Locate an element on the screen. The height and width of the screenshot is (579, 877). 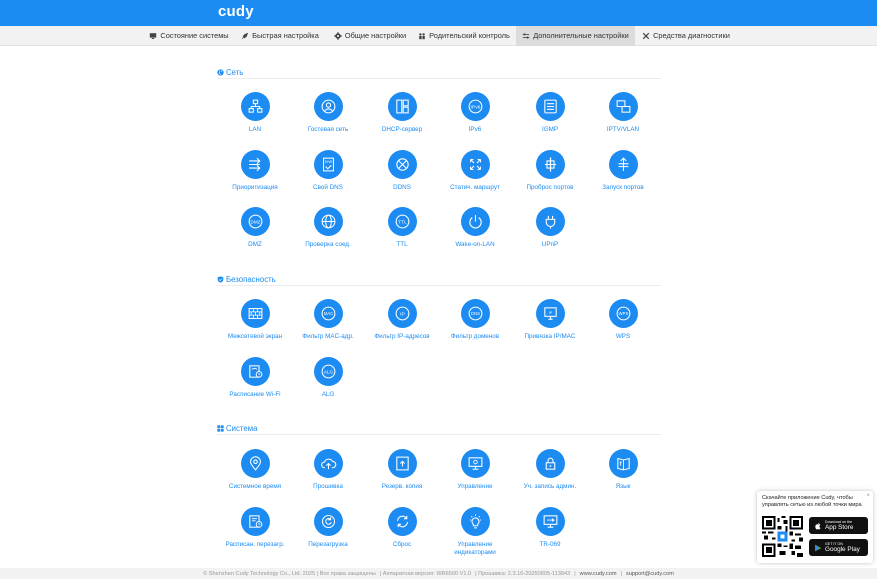
tile-label: Межсетевой экран is located at coordinates (255, 336).